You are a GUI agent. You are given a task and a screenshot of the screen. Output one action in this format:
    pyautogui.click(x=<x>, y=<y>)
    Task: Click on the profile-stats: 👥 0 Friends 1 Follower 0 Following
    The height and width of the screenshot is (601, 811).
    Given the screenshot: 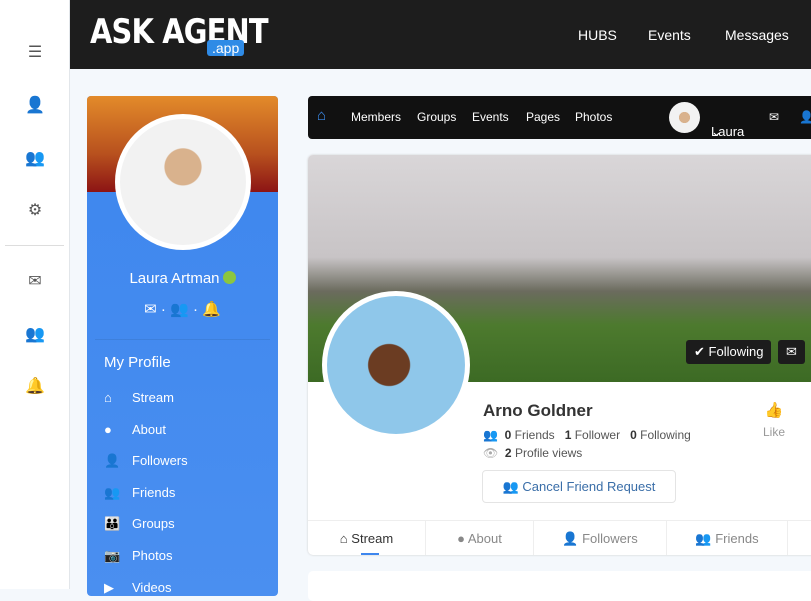 What is the action you would take?
    pyautogui.click(x=587, y=435)
    